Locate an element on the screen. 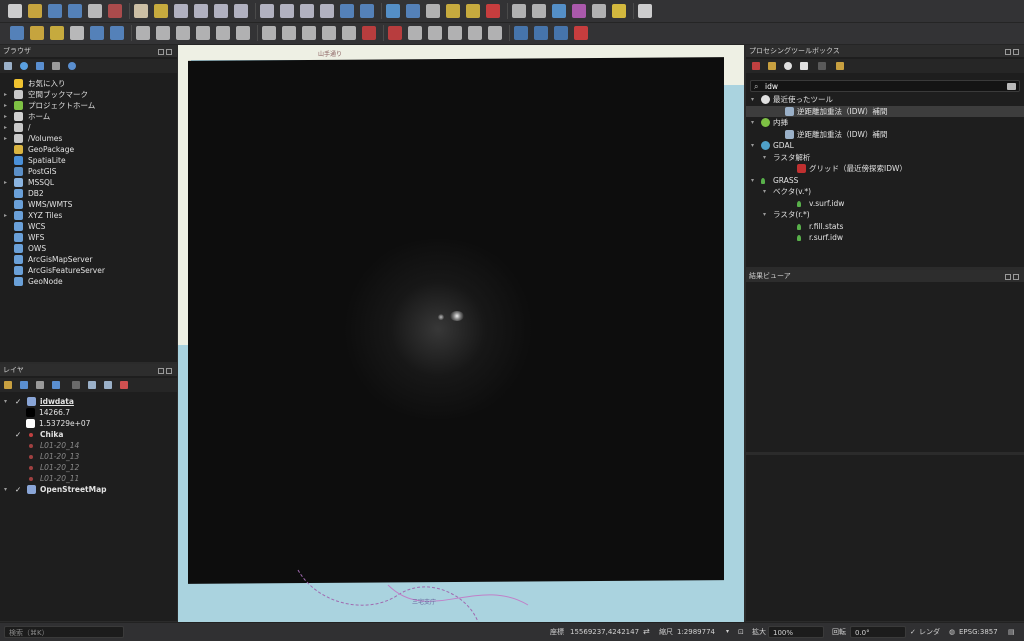 The height and width of the screenshot is (641, 1024). layer-item: L01-20_12 is located at coordinates (88, 467).